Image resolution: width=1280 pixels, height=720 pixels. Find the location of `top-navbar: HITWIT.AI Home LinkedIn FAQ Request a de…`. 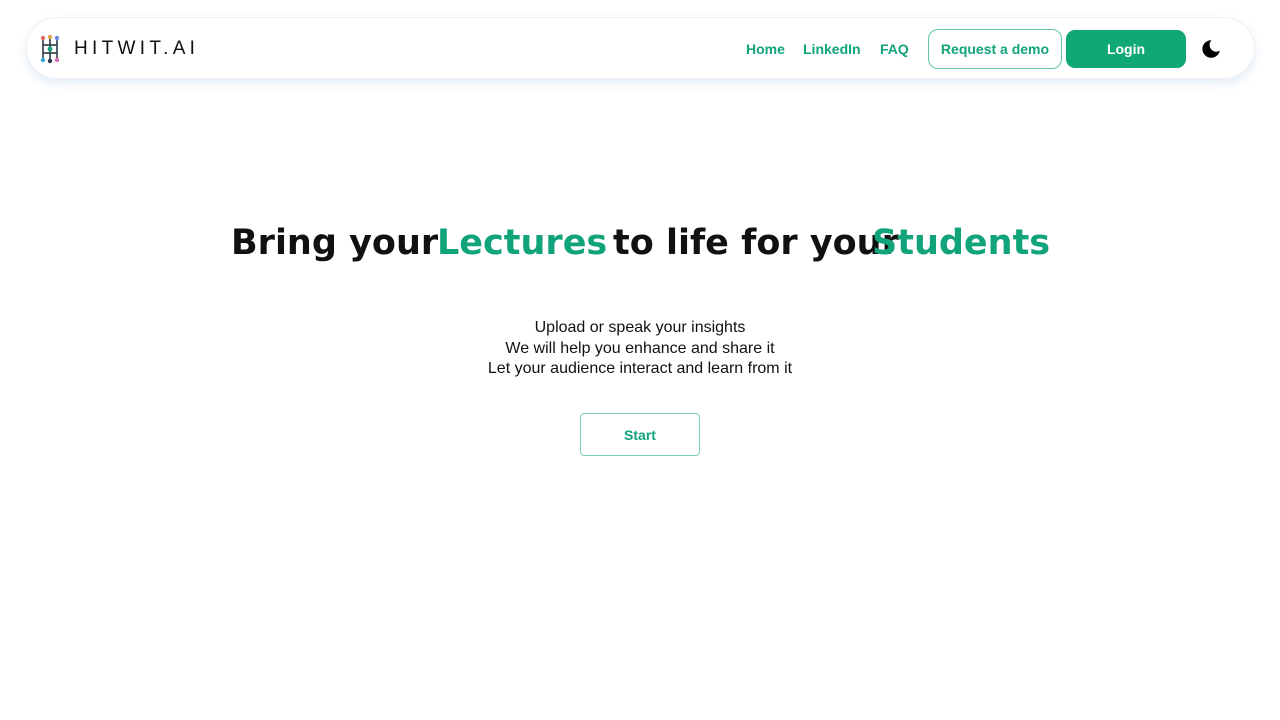

top-navbar: HITWIT.AI Home LinkedIn FAQ Request a de… is located at coordinates (640, 48).